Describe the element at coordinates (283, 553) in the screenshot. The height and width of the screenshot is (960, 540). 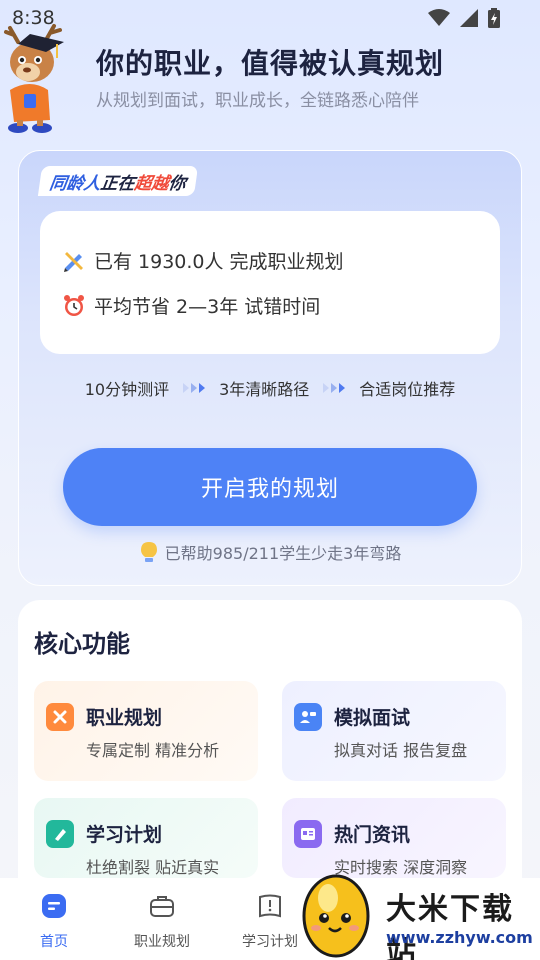
I see `helped-text: 已帮助985/211学生少走3年弯路` at that location.